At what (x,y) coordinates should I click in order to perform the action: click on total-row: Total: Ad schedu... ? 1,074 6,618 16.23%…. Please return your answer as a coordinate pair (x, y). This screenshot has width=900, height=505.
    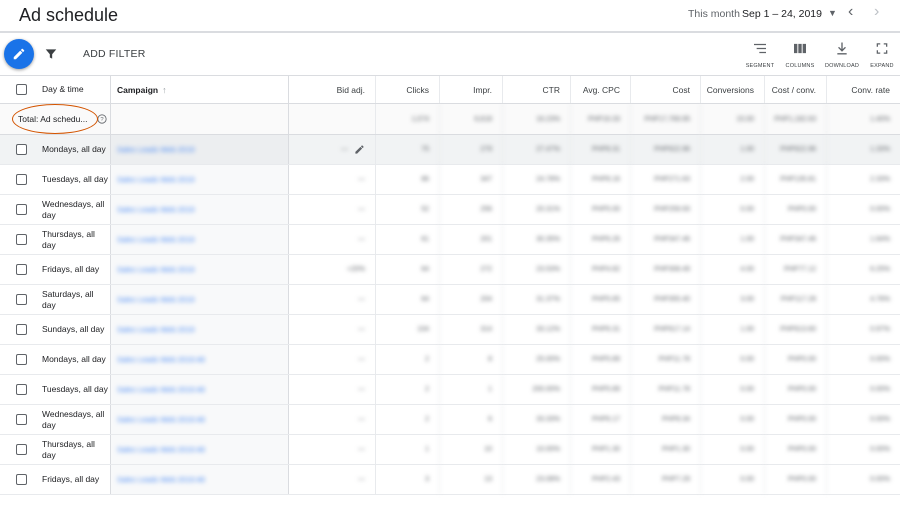
    Looking at the image, I should click on (450, 119).